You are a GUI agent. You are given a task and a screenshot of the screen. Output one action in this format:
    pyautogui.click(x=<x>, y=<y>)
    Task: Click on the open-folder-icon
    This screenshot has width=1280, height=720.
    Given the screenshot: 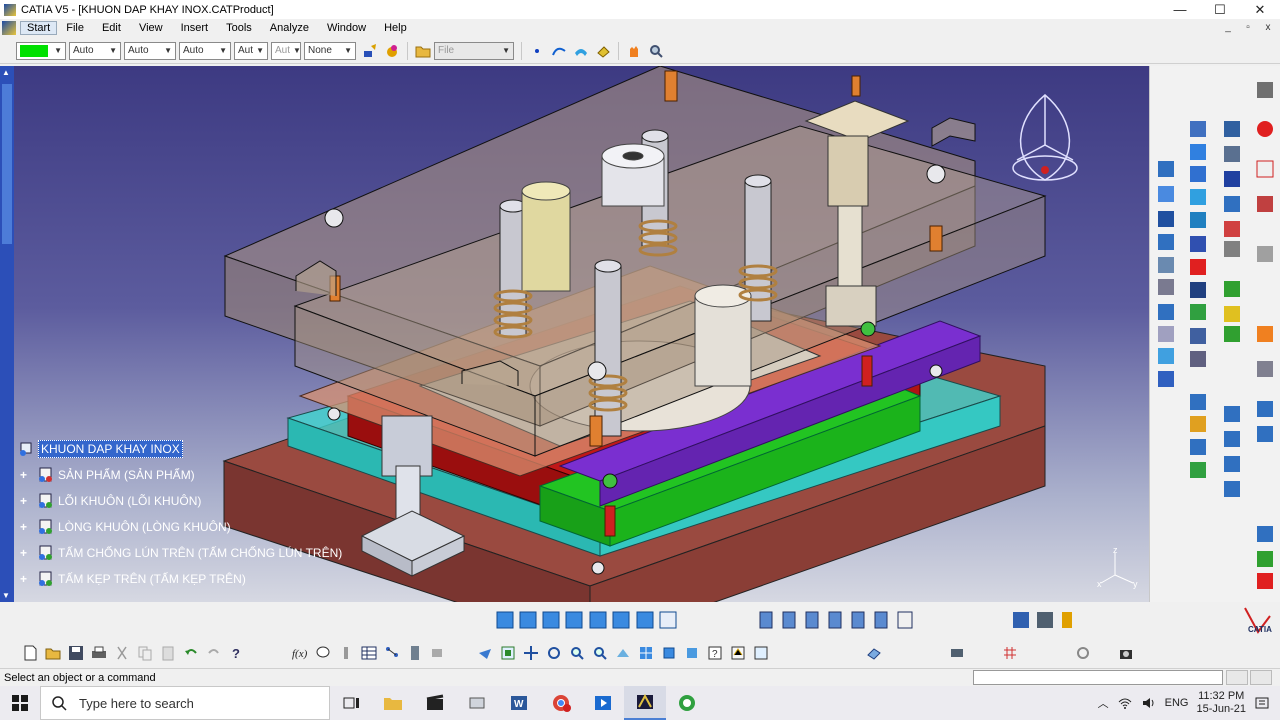 What is the action you would take?
    pyautogui.click(x=52, y=653)
    